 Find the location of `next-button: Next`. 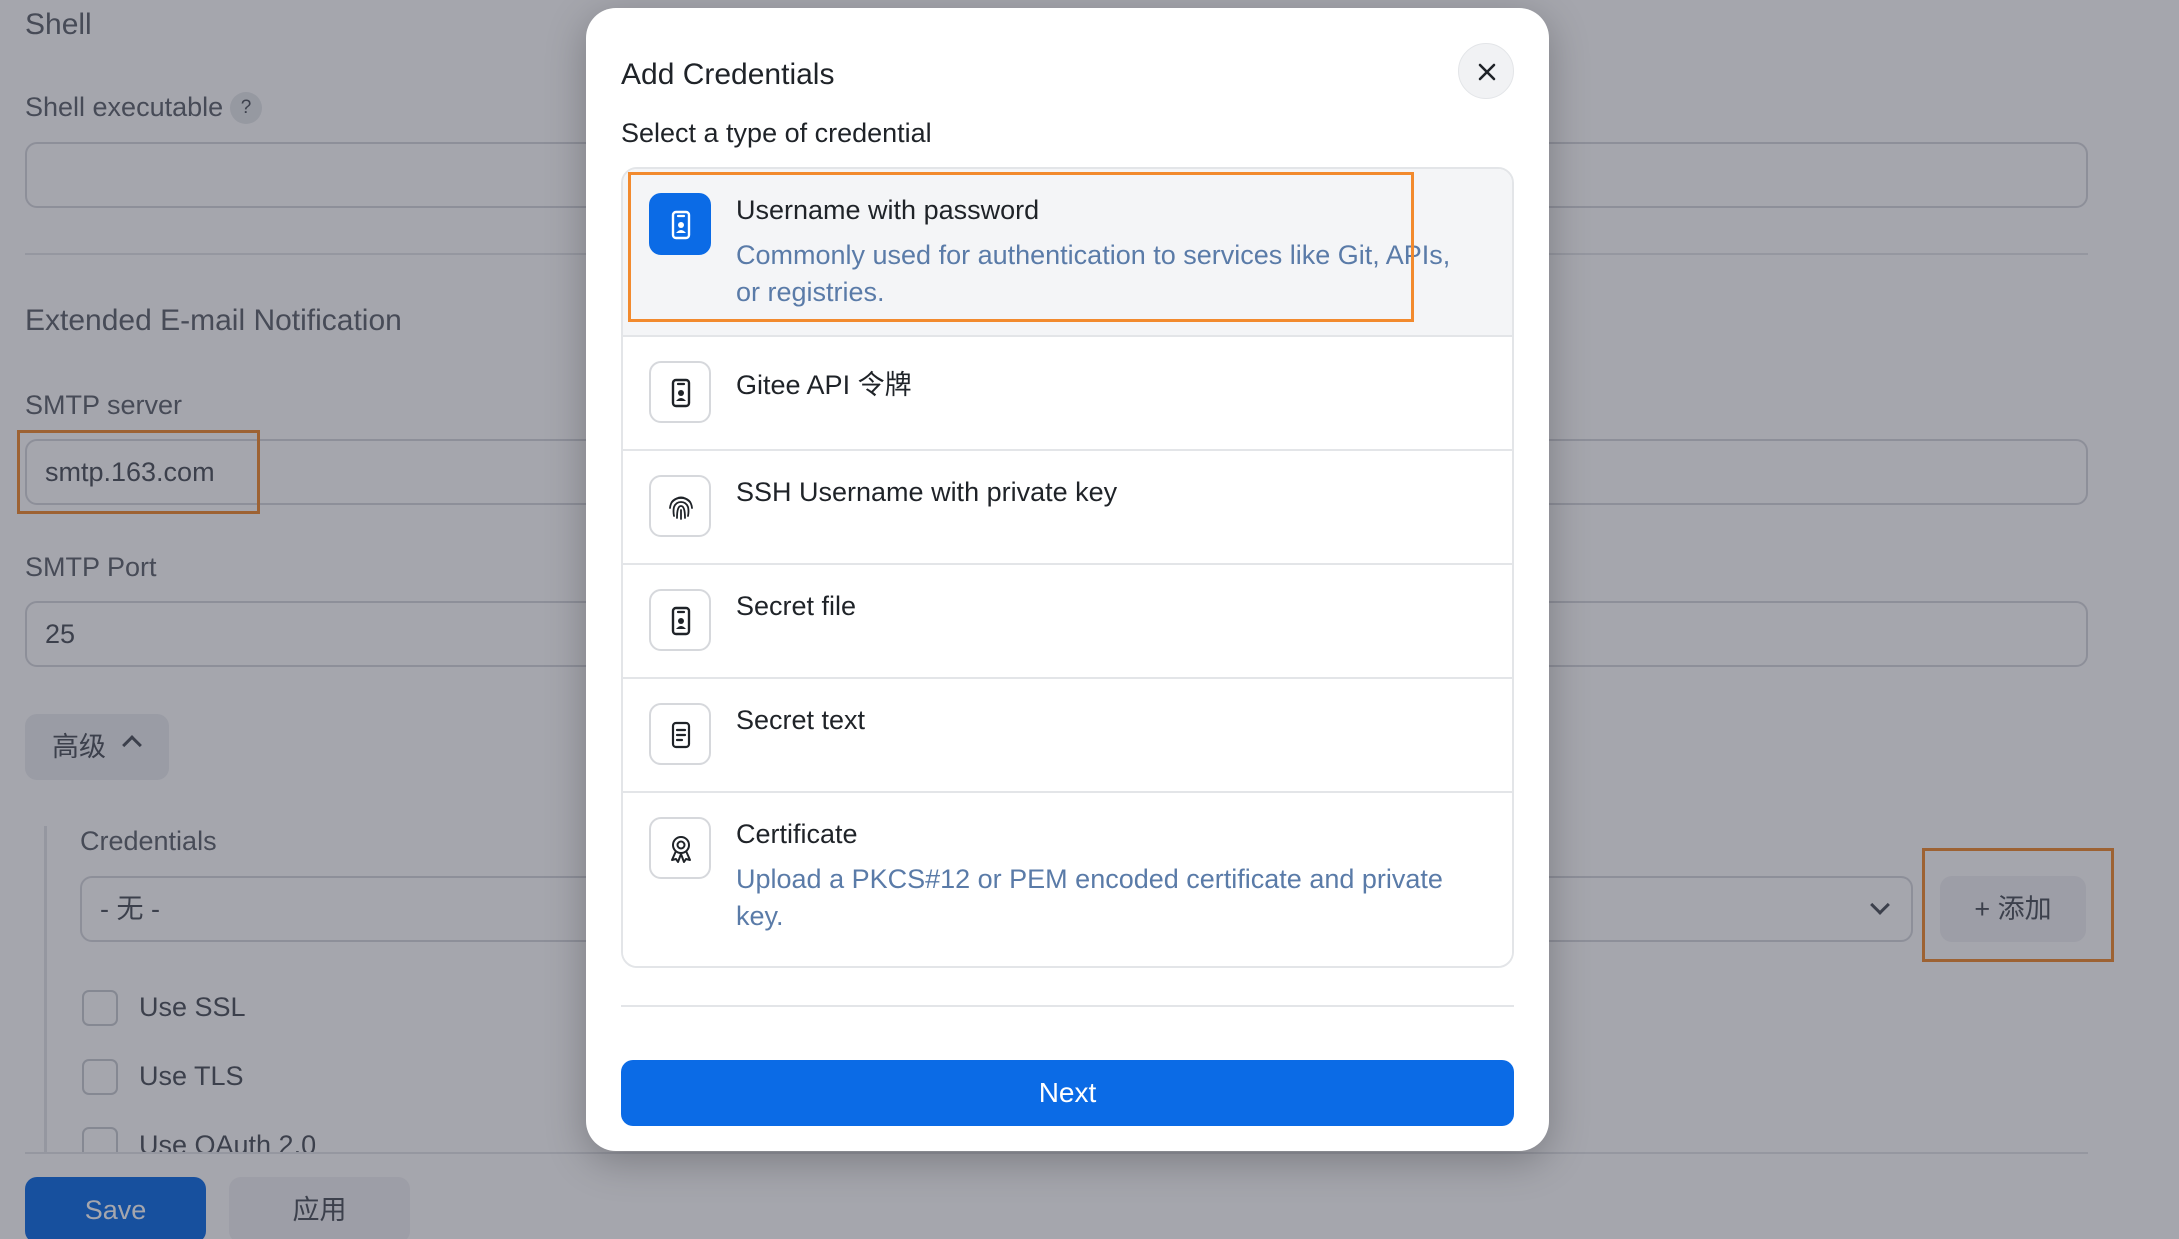

next-button: Next is located at coordinates (1067, 1093).